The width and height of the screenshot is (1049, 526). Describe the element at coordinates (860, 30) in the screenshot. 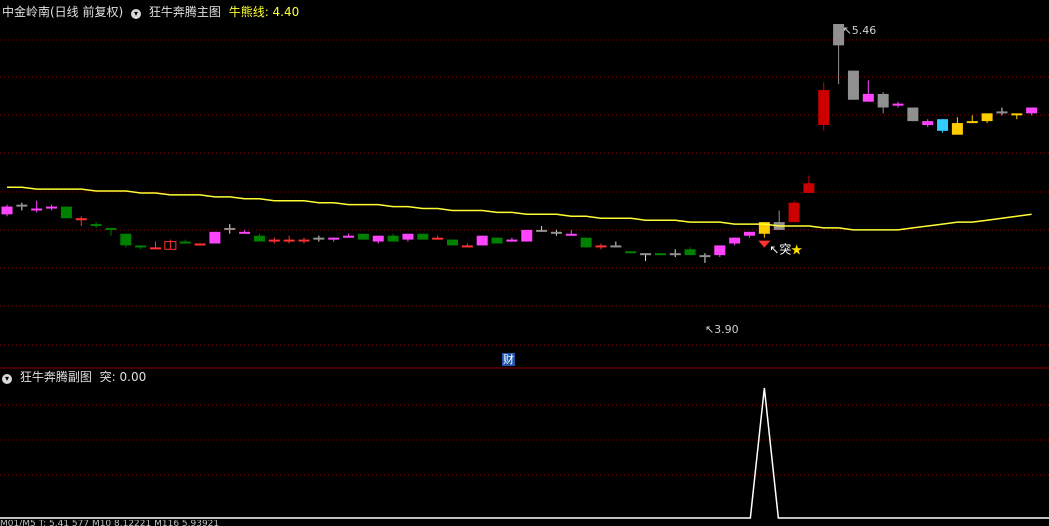

I see `high-price-label: ↖5.46` at that location.